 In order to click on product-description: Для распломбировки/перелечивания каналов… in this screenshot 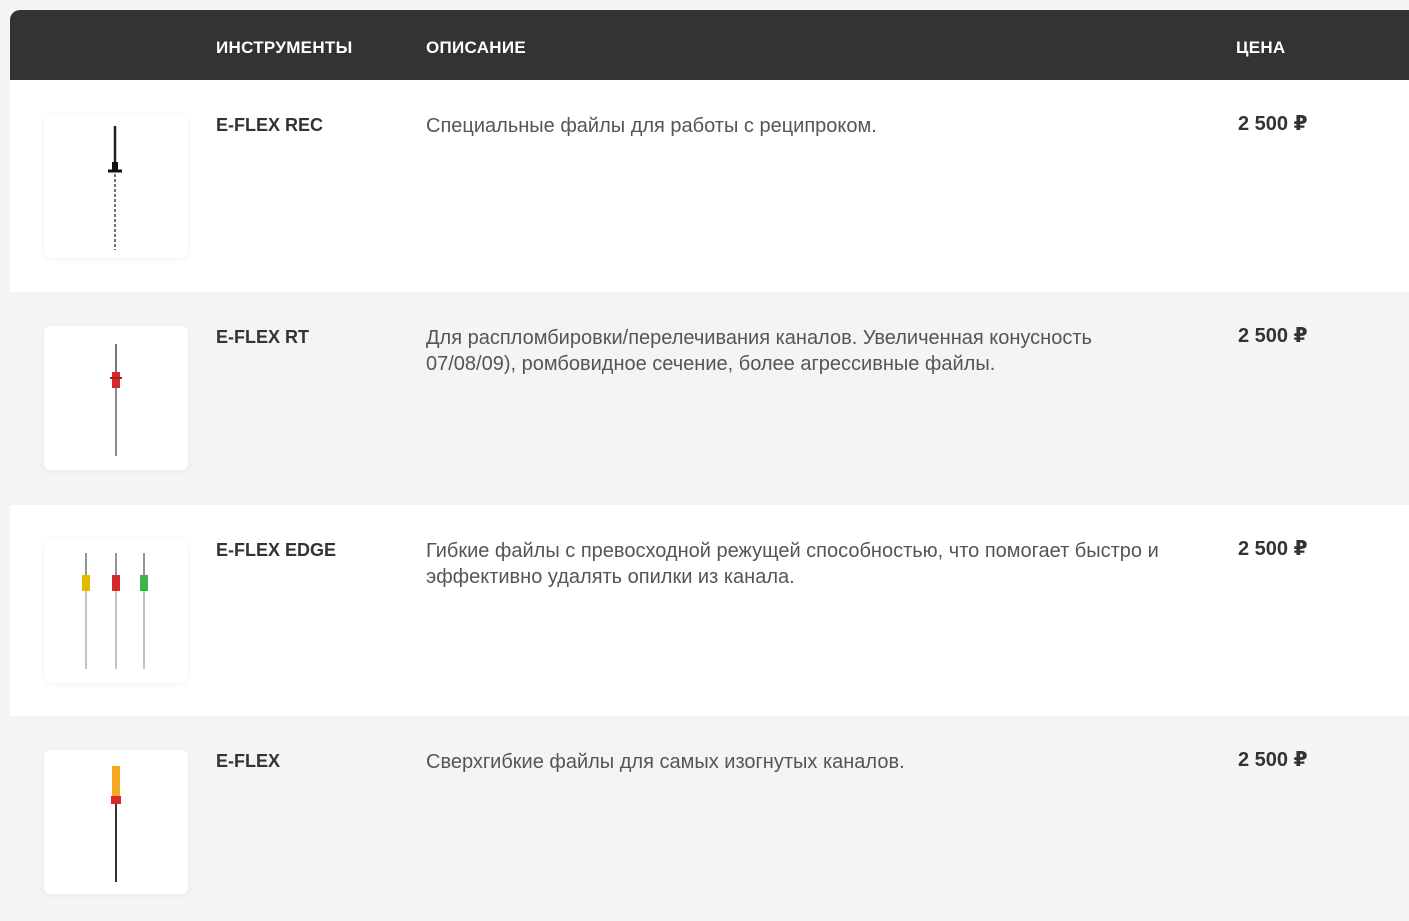, I will do `click(759, 351)`.